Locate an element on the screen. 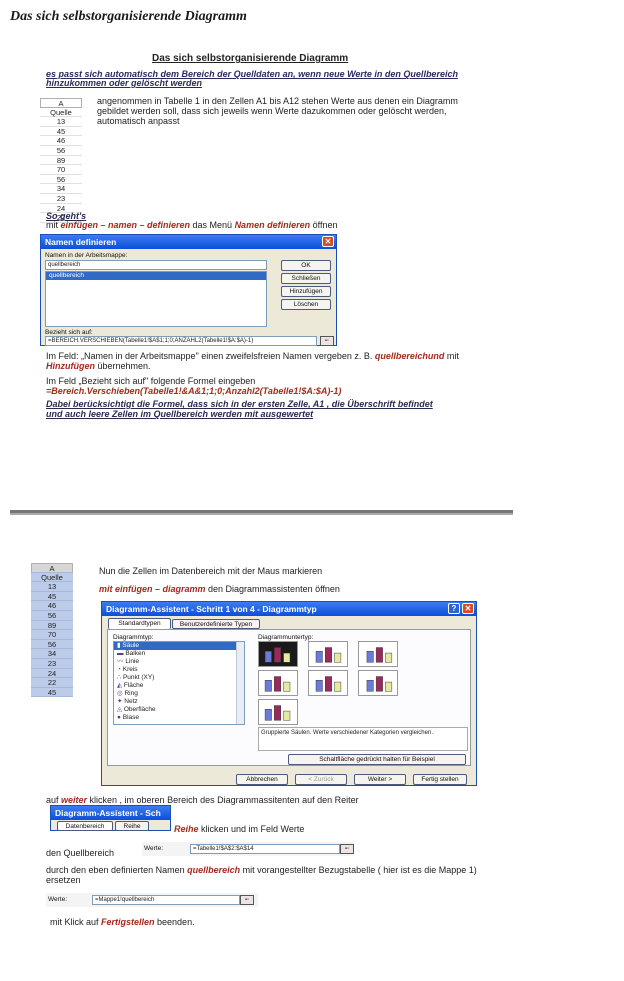 Image resolution: width=624 pixels, height=981 pixels. sheet-column-2: A Quelle 13 45 46 56 89 70 56 34 23 24 22 45 is located at coordinates (52, 630).